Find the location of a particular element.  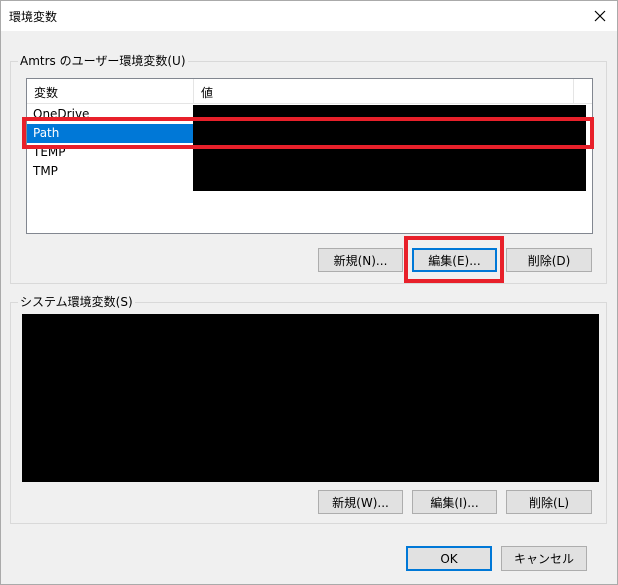

column-header-variable: 変数 is located at coordinates (46, 92).